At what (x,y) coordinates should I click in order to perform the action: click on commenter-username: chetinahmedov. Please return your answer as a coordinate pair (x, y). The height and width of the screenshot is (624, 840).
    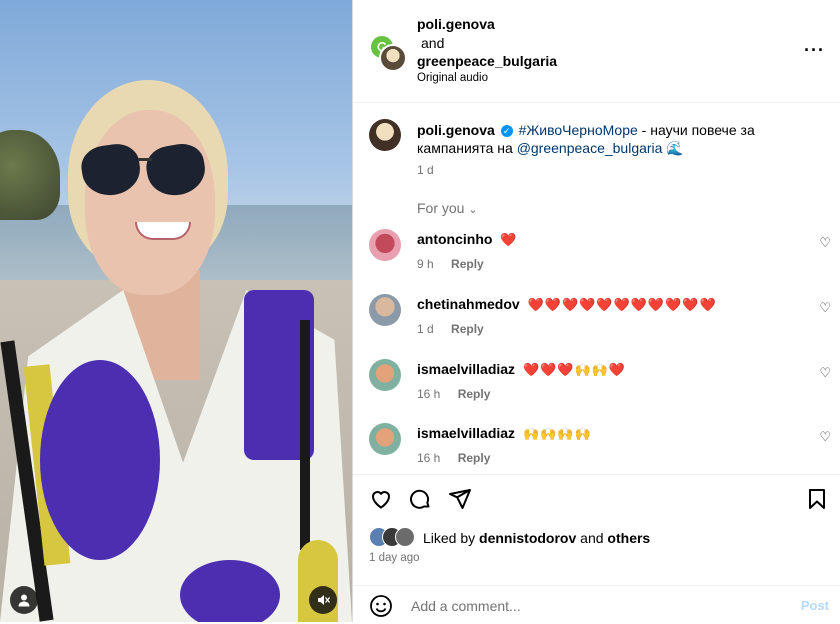
    Looking at the image, I should click on (468, 304).